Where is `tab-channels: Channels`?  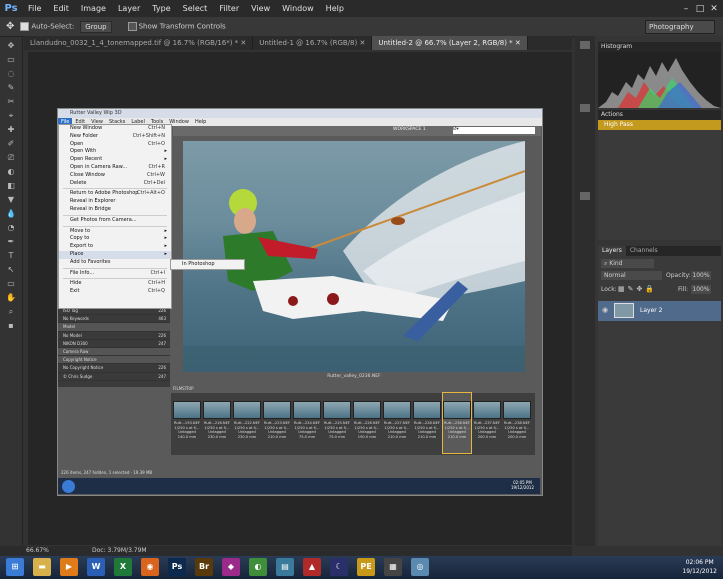
tab-channels: Channels is located at coordinates (644, 251).